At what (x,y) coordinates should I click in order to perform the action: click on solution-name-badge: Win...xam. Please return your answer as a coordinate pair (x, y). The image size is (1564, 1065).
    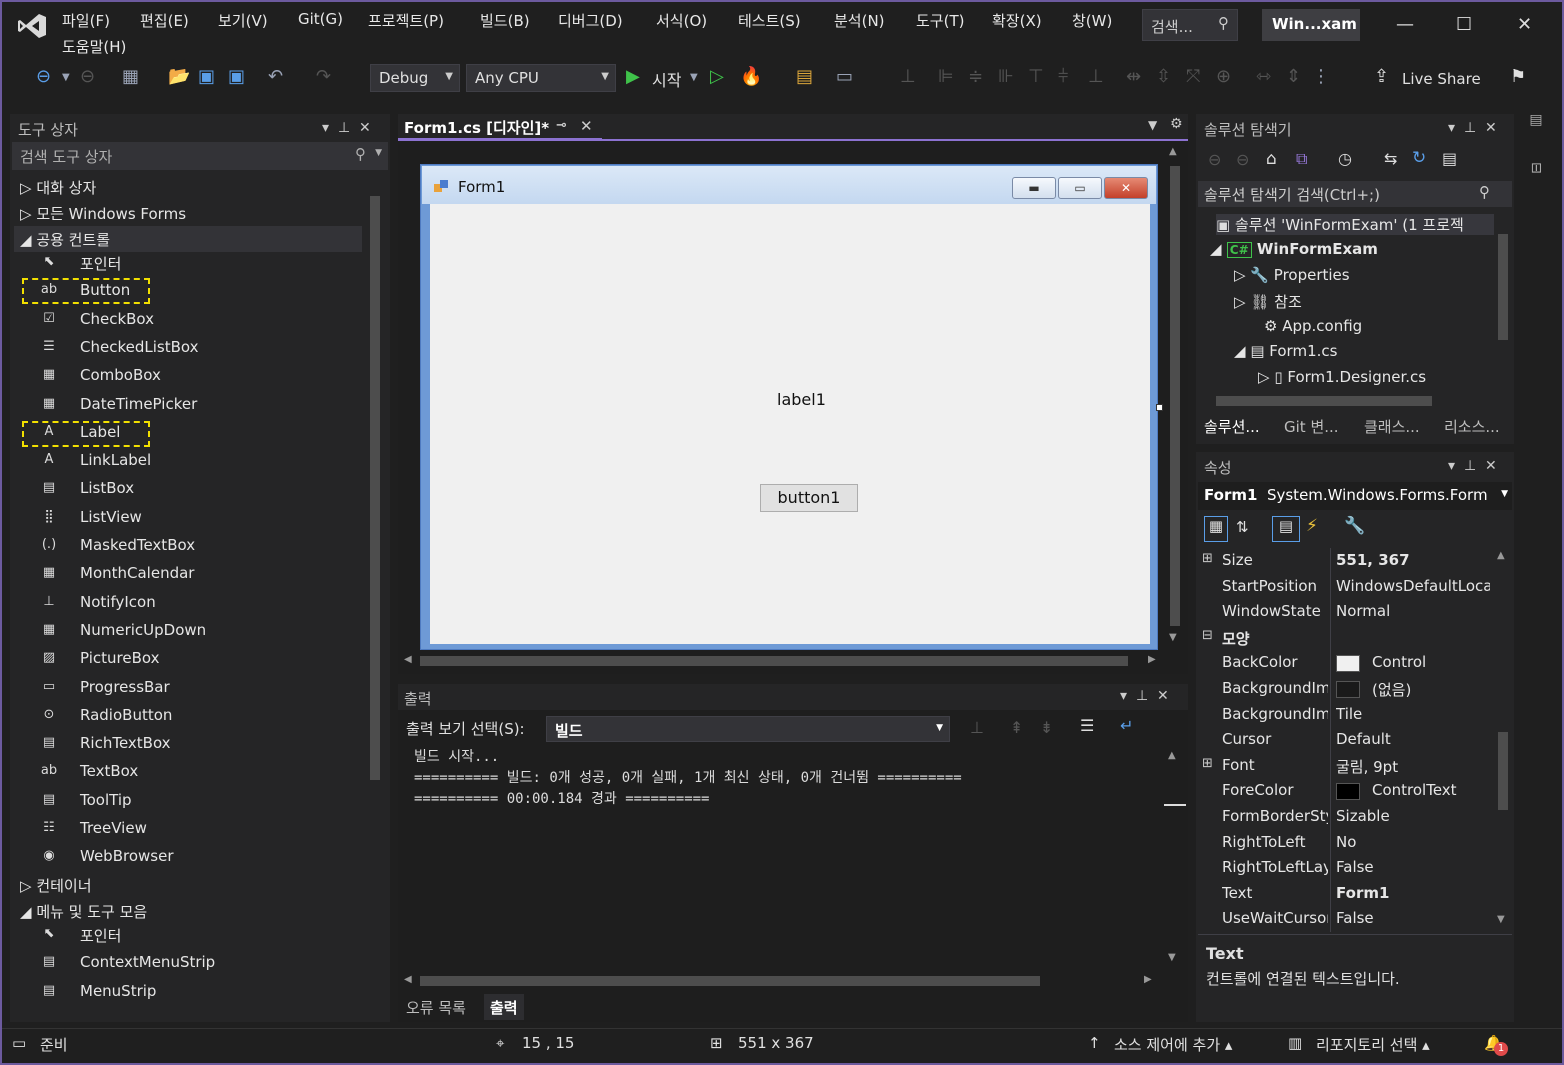
    Looking at the image, I should click on (1311, 25).